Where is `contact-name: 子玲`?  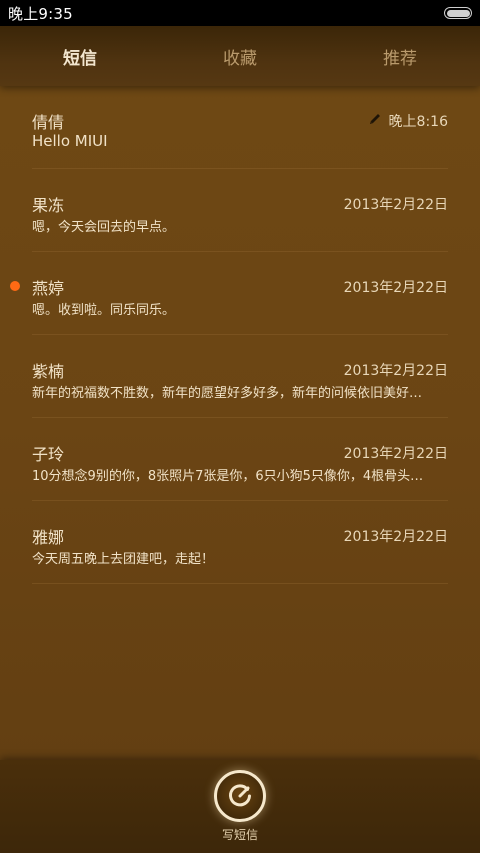
contact-name: 子玲 is located at coordinates (48, 454).